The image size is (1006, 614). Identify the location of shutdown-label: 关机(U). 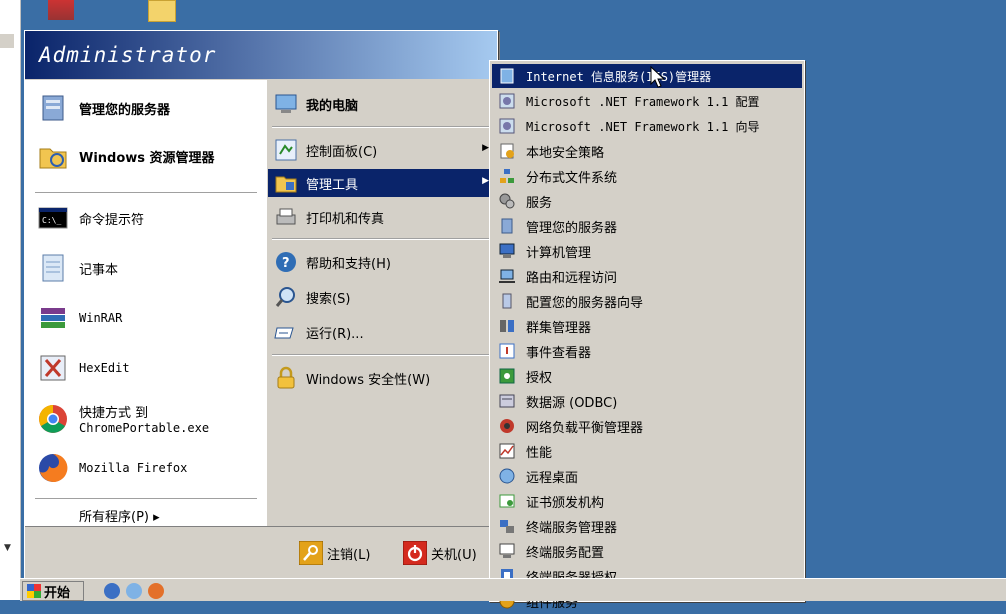
(454, 555).